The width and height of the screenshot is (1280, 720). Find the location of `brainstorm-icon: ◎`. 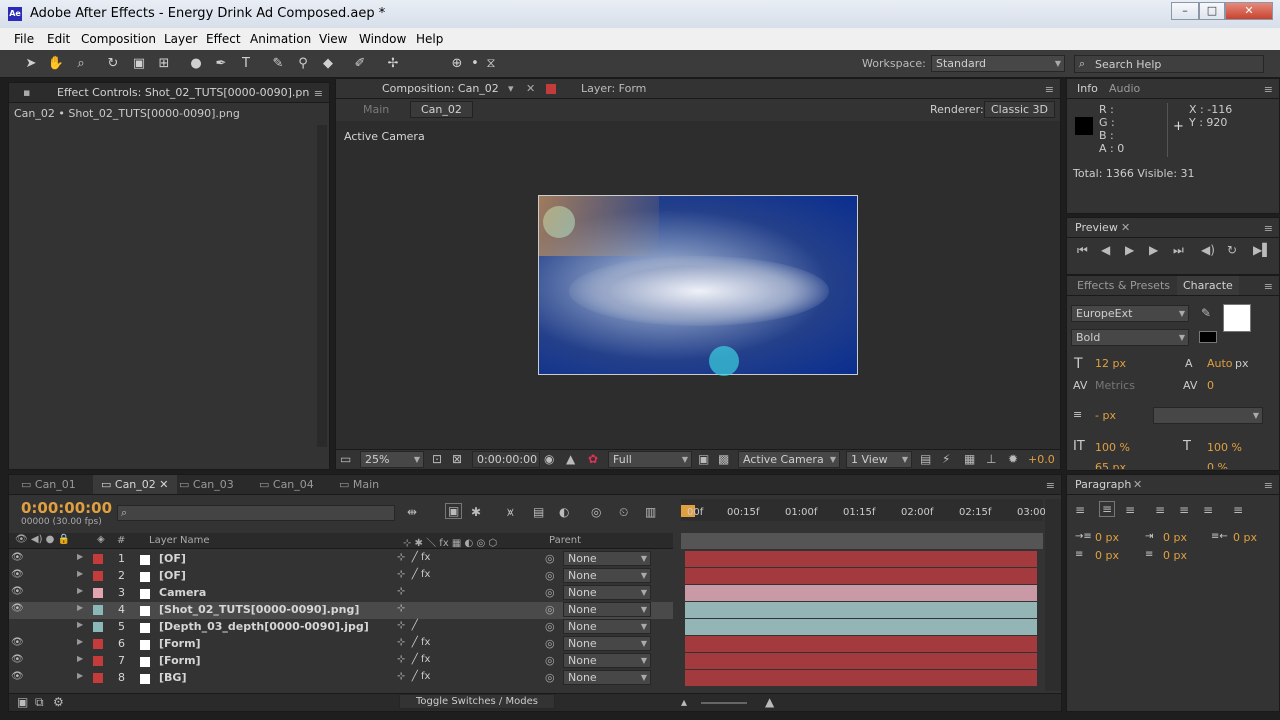

brainstorm-icon: ◎ is located at coordinates (596, 512).